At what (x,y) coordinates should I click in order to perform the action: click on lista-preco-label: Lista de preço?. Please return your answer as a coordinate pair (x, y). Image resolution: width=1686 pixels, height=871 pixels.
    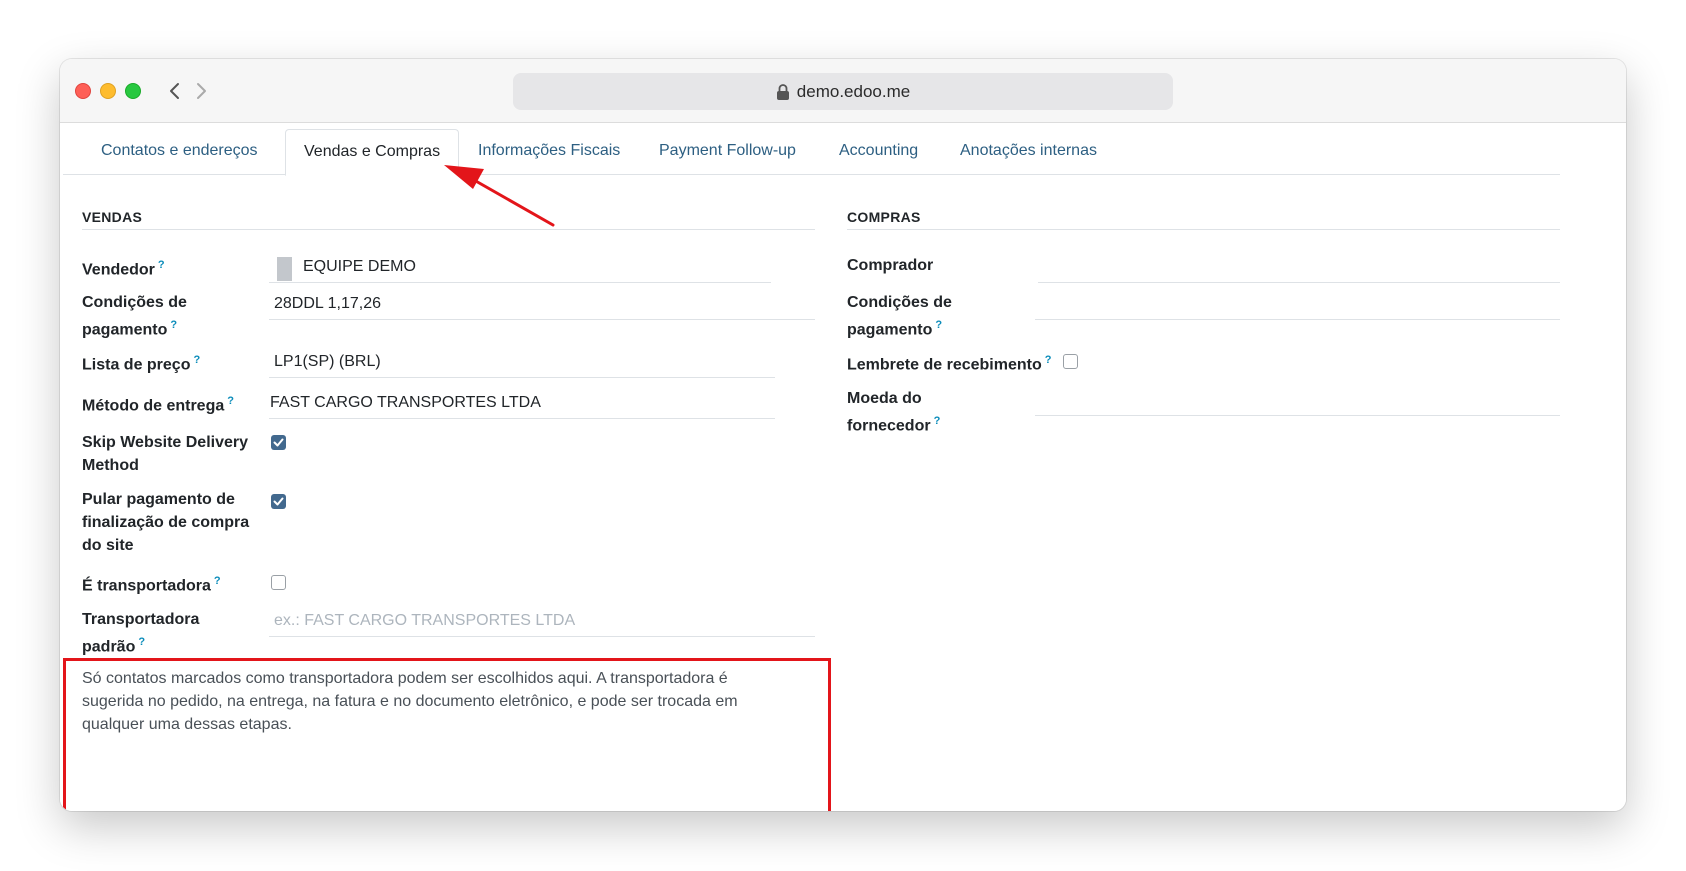
    Looking at the image, I should click on (141, 364).